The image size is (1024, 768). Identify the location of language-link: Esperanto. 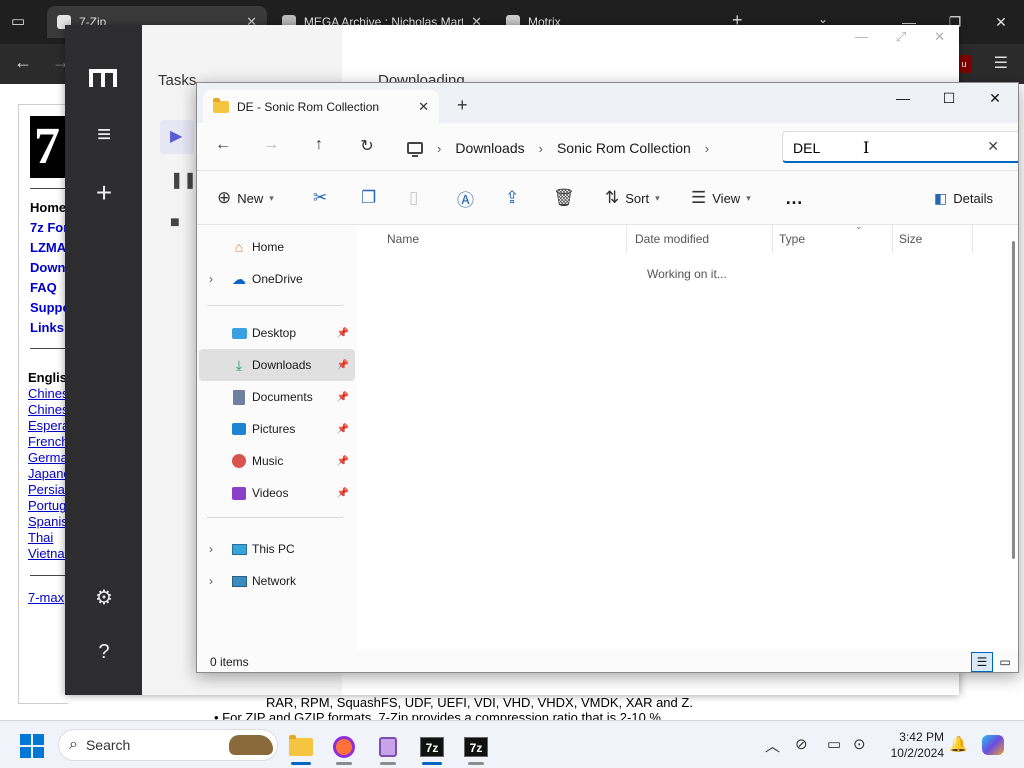
(47, 426).